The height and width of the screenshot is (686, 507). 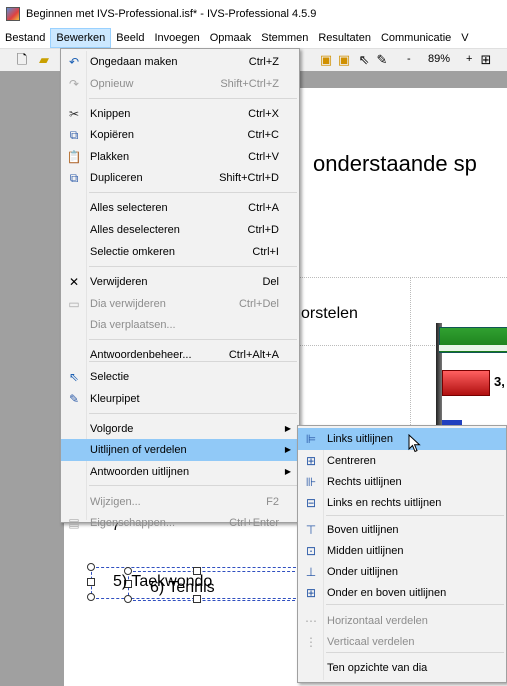 I want to click on menu-item-label: Ongedaan maken, so click(x=134, y=62).